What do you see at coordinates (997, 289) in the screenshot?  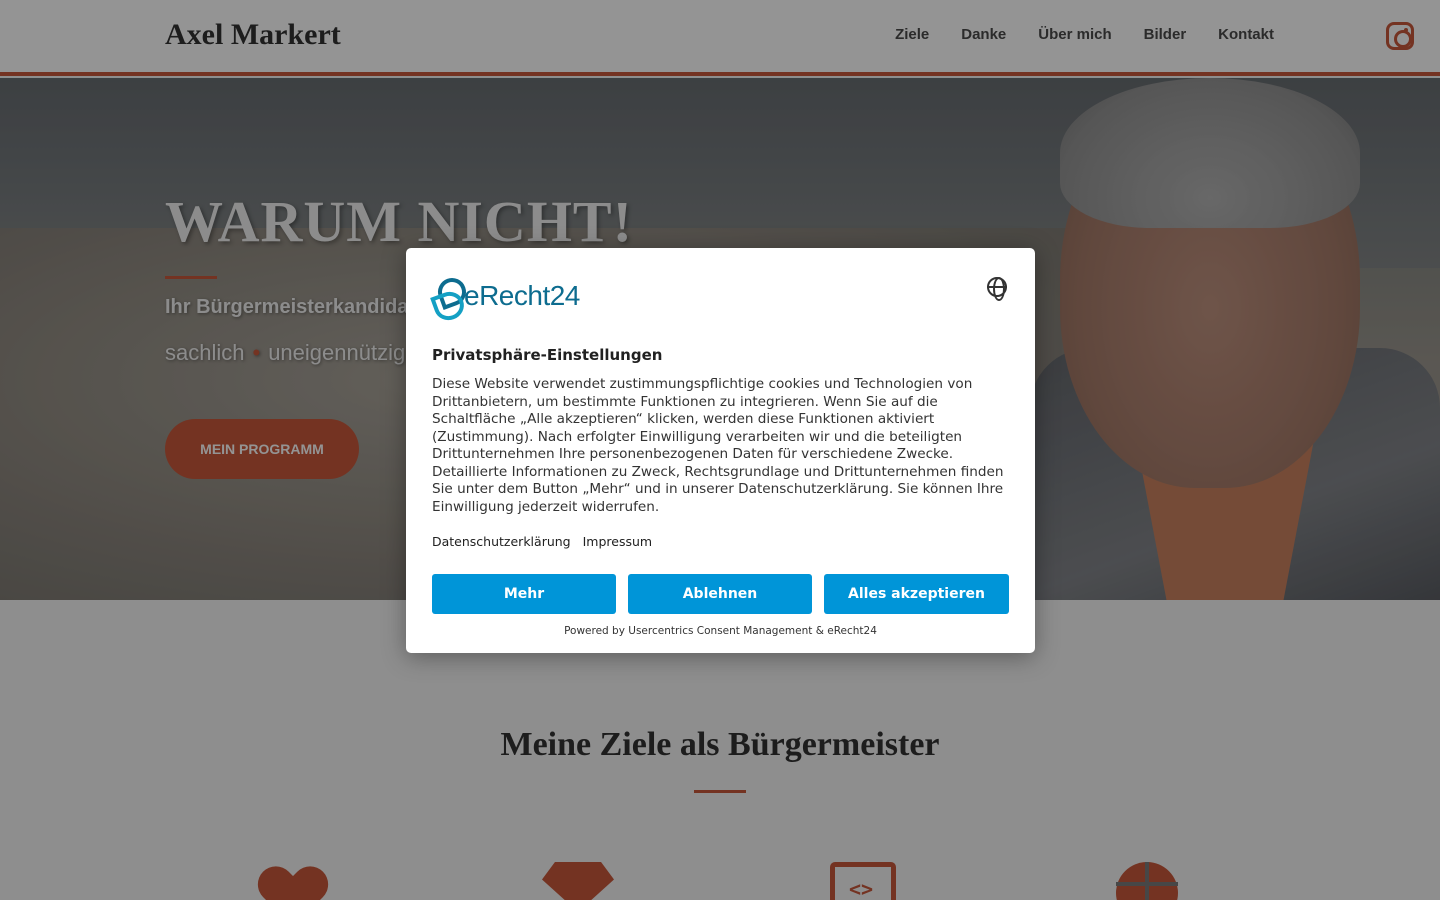 I see `language-globe-icon` at bounding box center [997, 289].